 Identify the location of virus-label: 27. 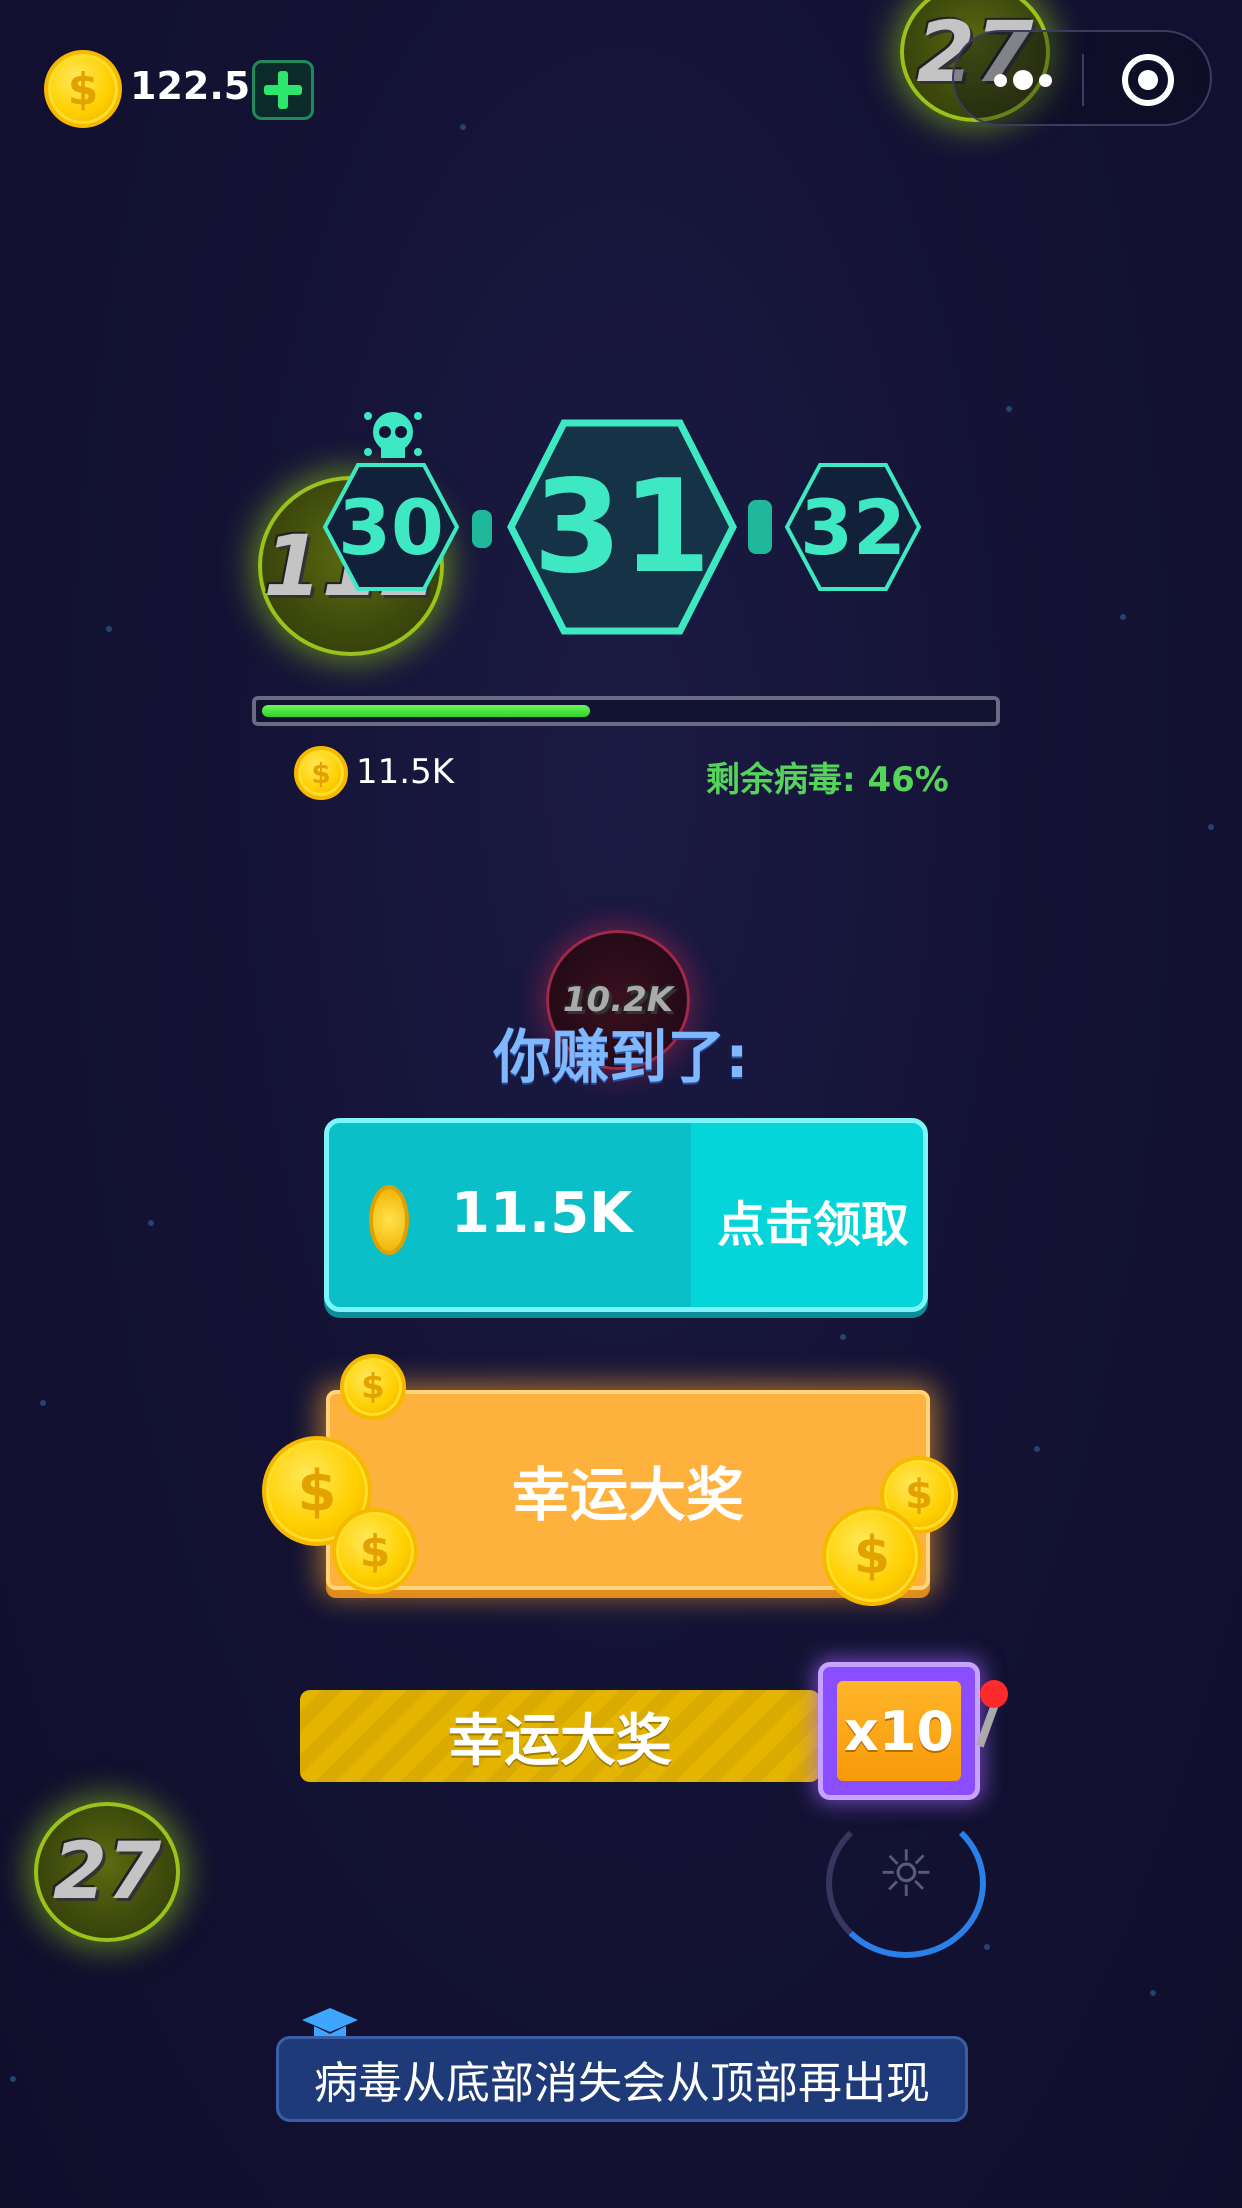
(107, 1872).